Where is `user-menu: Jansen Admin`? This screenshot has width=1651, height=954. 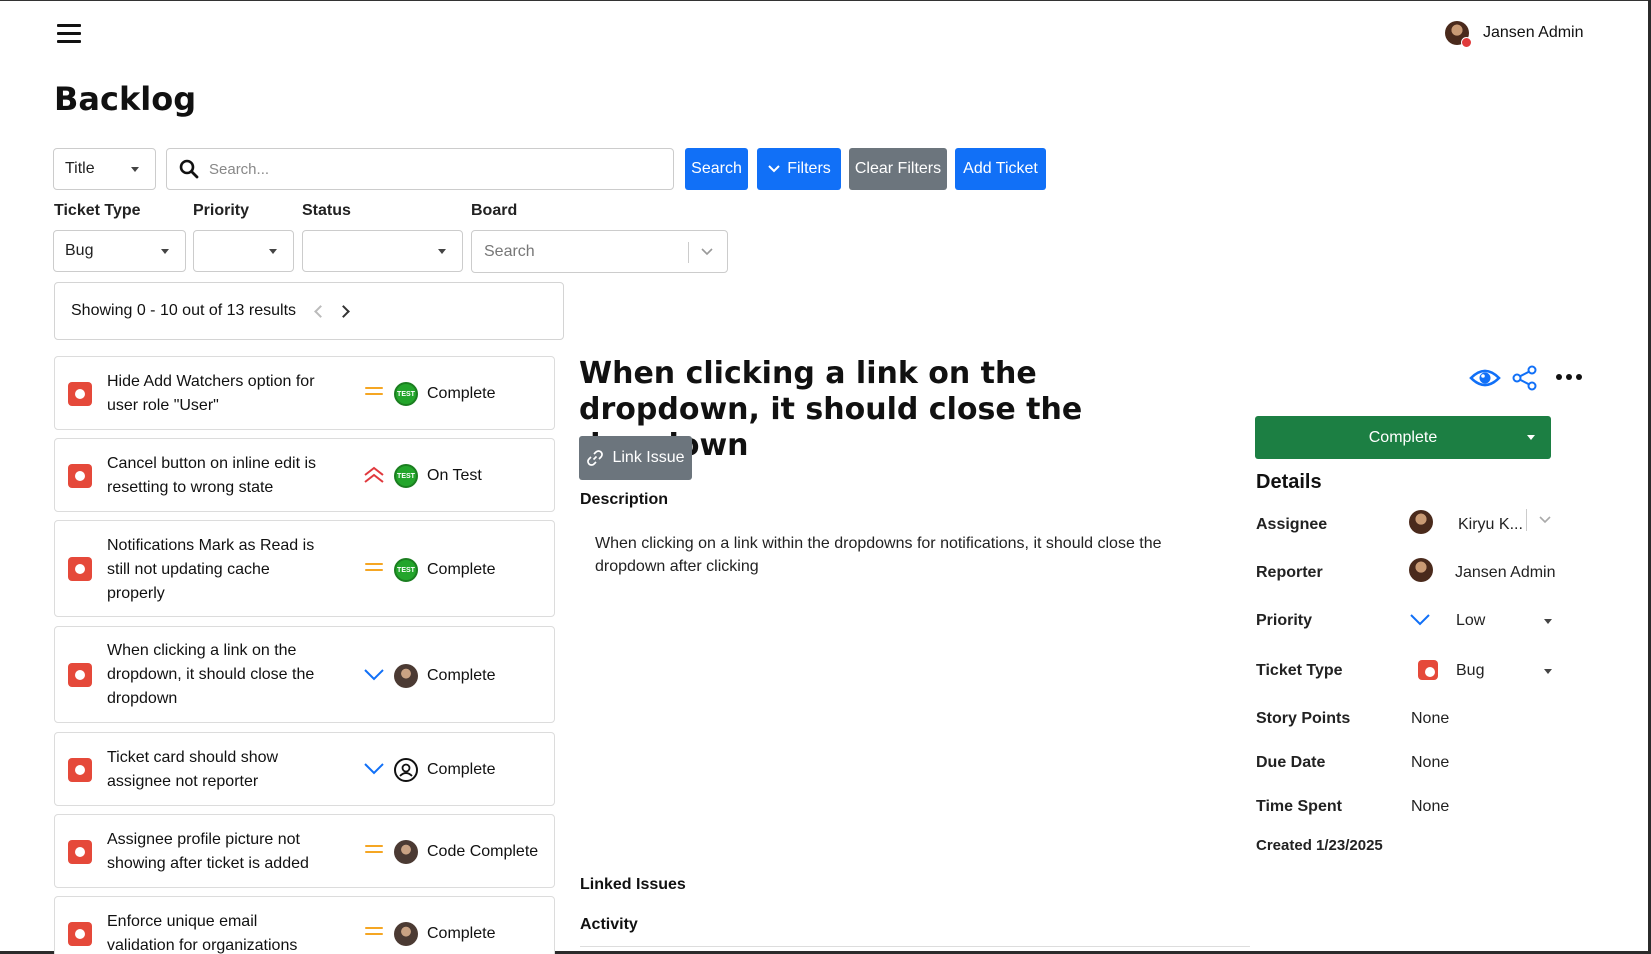 user-menu: Jansen Admin is located at coordinates (1514, 34).